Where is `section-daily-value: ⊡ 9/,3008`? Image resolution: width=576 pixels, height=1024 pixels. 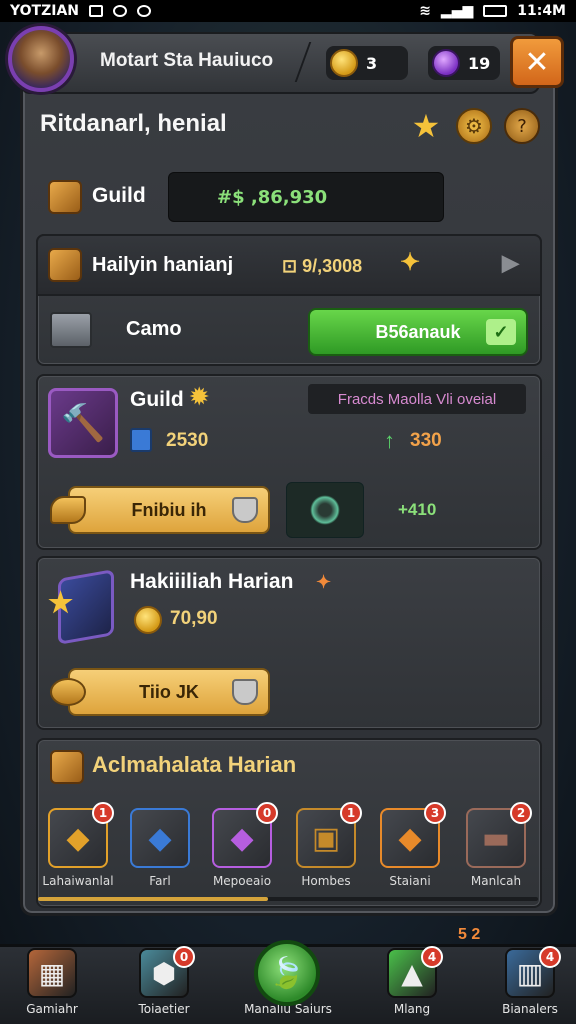 section-daily-value: ⊡ 9/,3008 is located at coordinates (322, 266).